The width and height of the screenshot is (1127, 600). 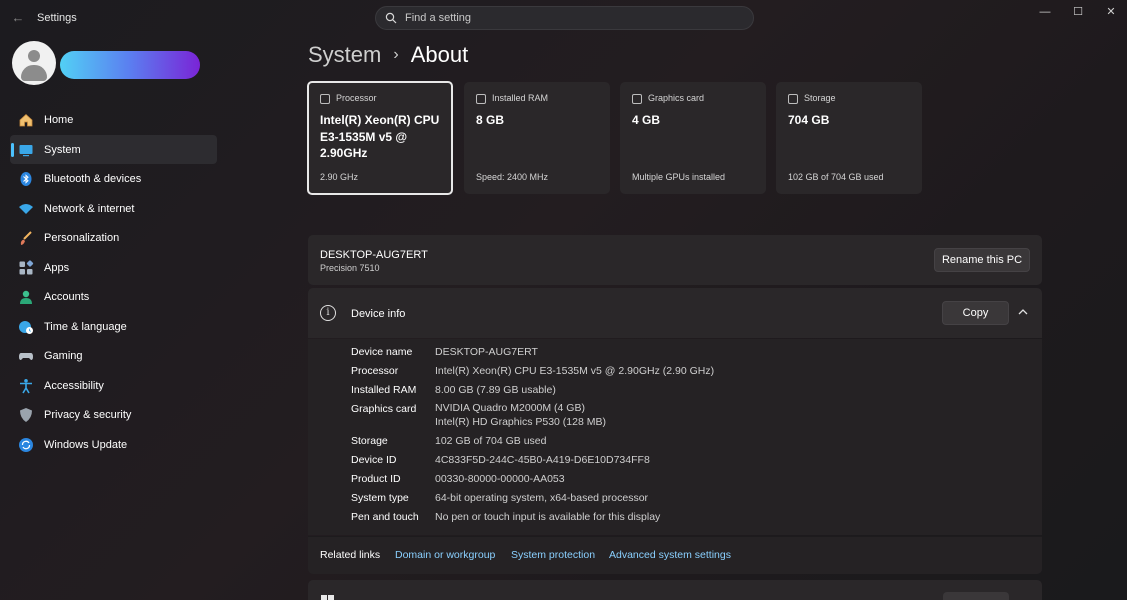 I want to click on spec-value-secondary: Intel(R) HD Graphics P530 (128 MB), so click(x=520, y=422).